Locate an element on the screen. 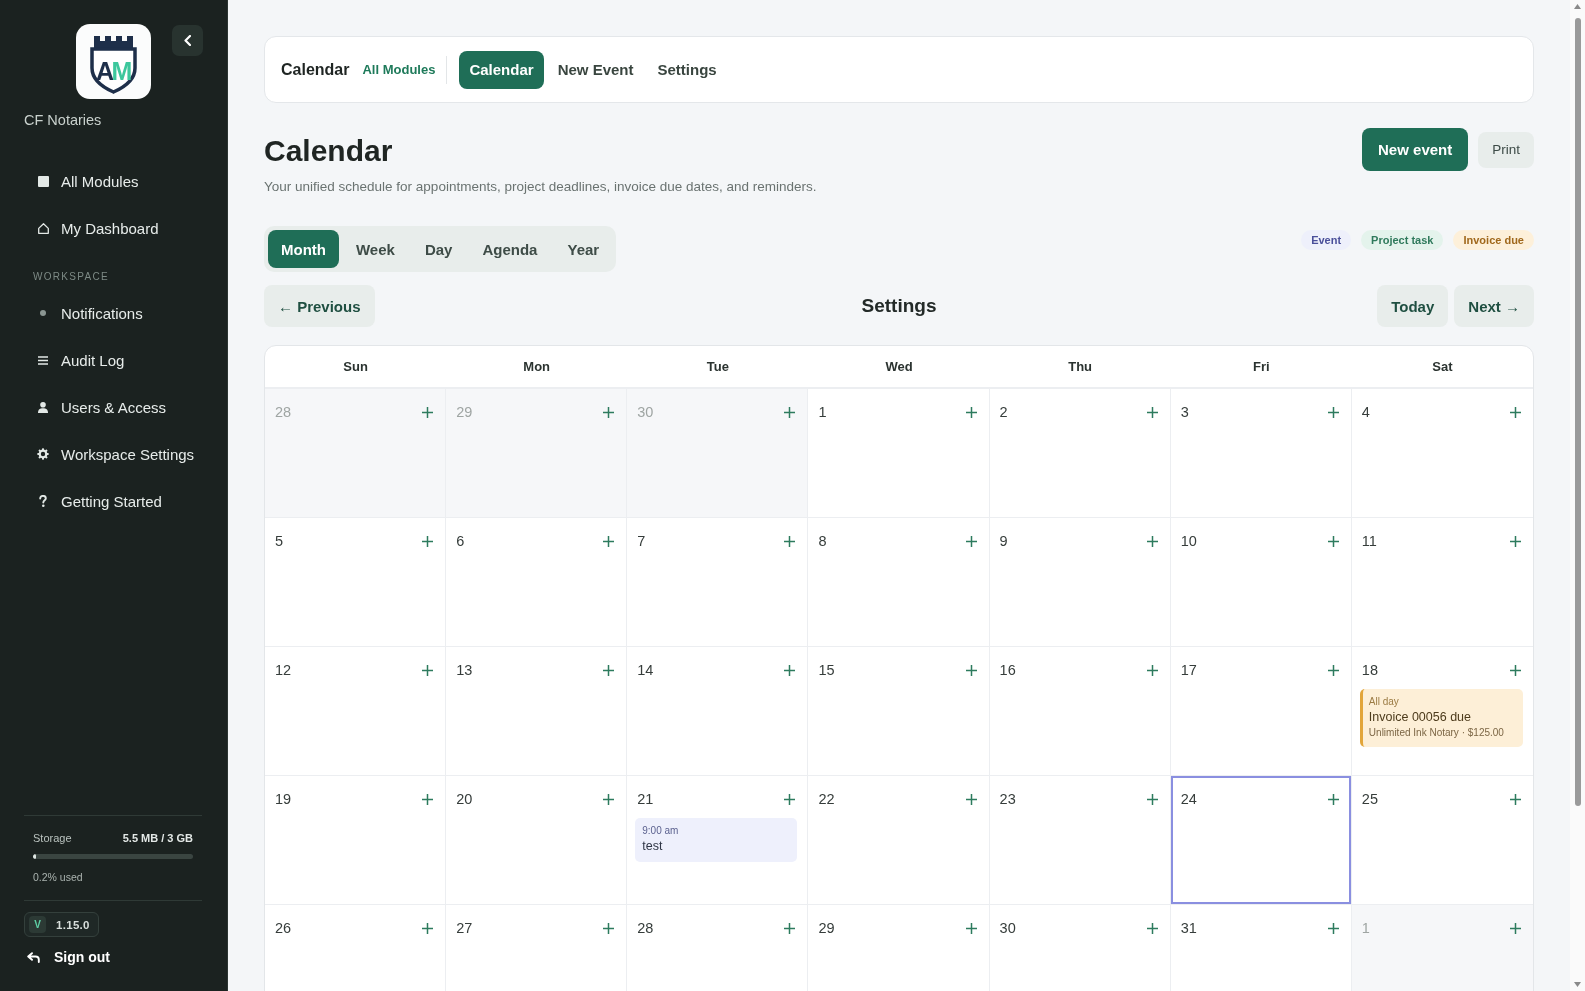 This screenshot has width=1585, height=991. day-number: 3 is located at coordinates (1184, 412).